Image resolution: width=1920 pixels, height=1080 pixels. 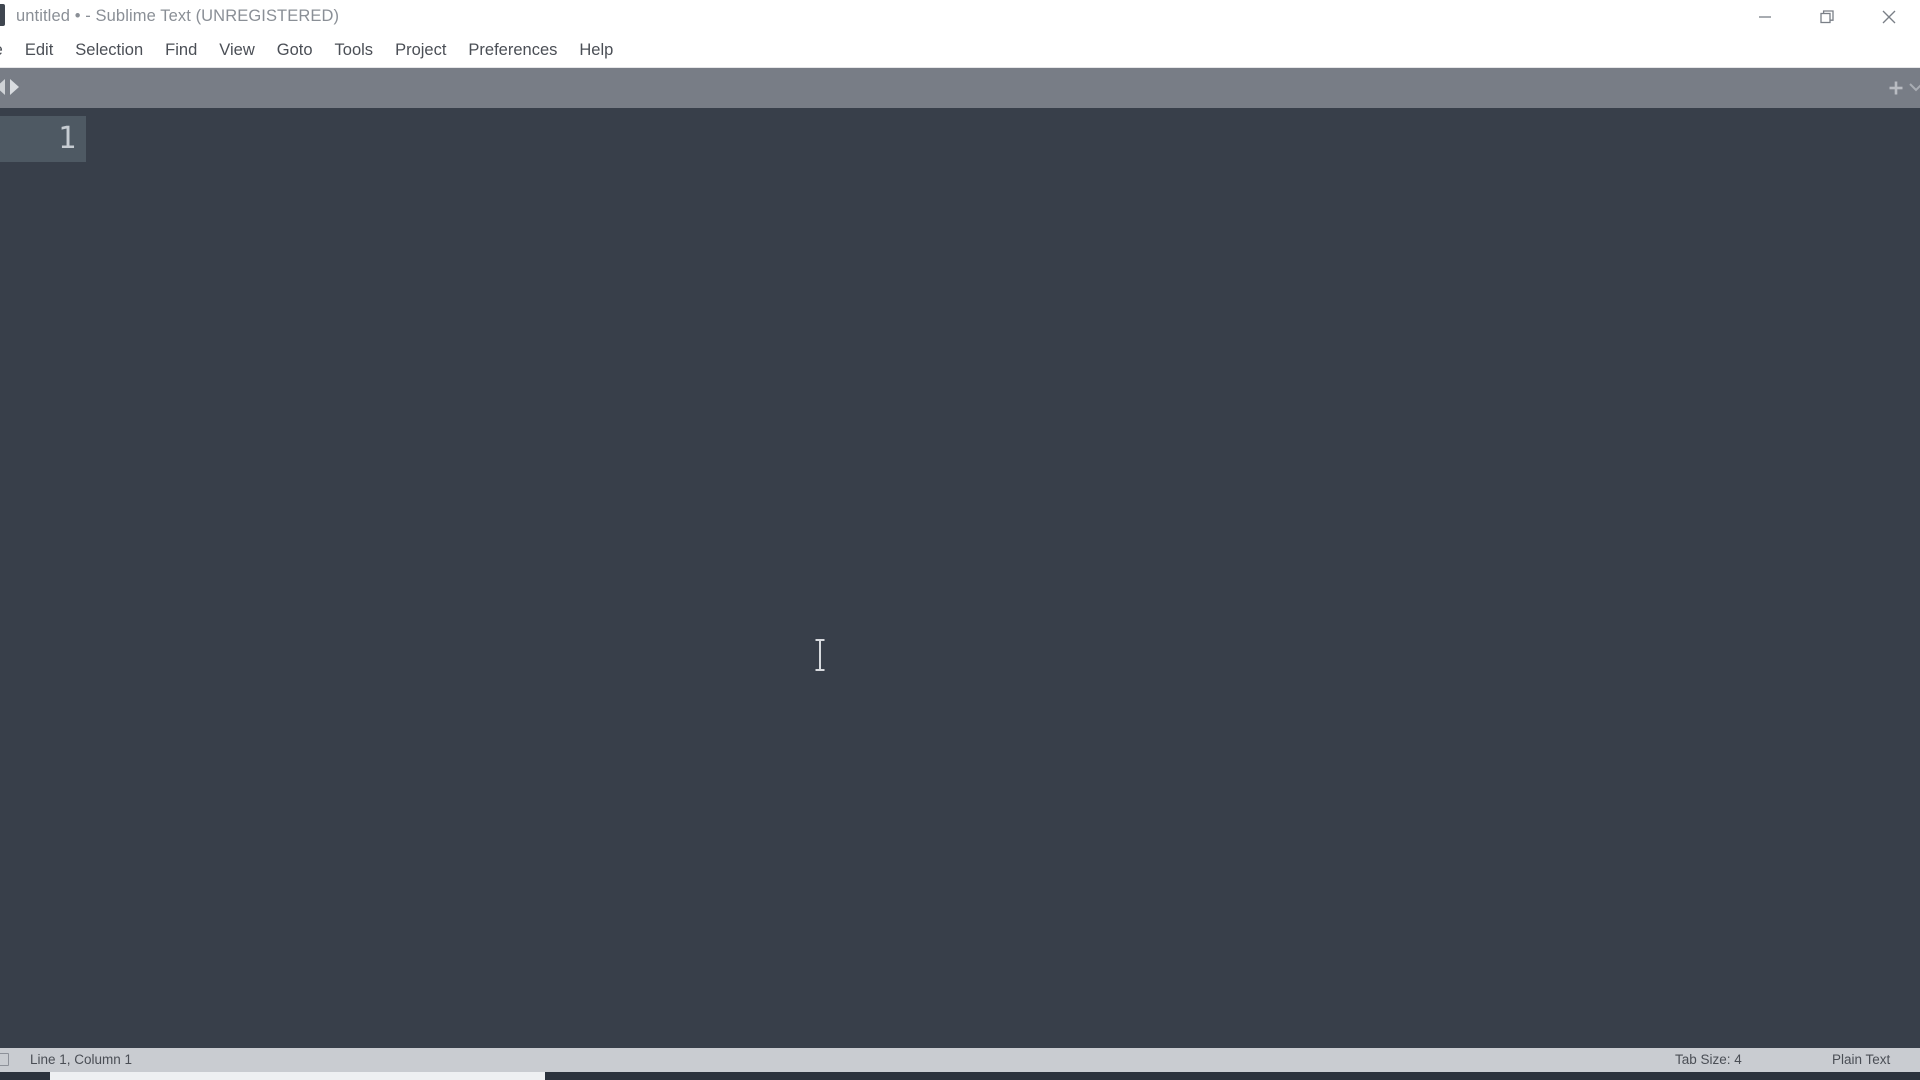 What do you see at coordinates (820, 655) in the screenshot?
I see `ibeam-cursor-icon` at bounding box center [820, 655].